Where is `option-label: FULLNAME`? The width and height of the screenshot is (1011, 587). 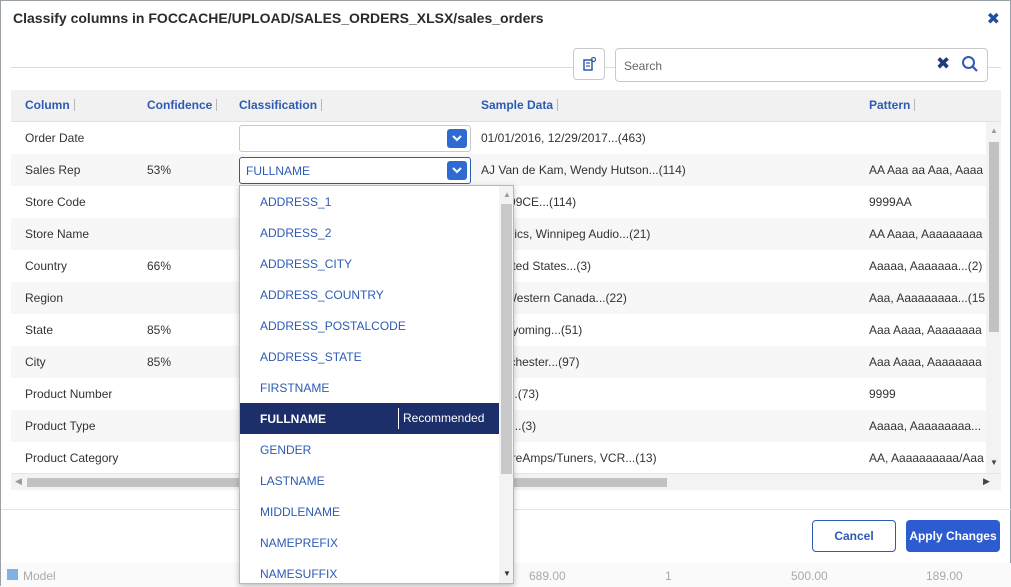 option-label: FULLNAME is located at coordinates (293, 419).